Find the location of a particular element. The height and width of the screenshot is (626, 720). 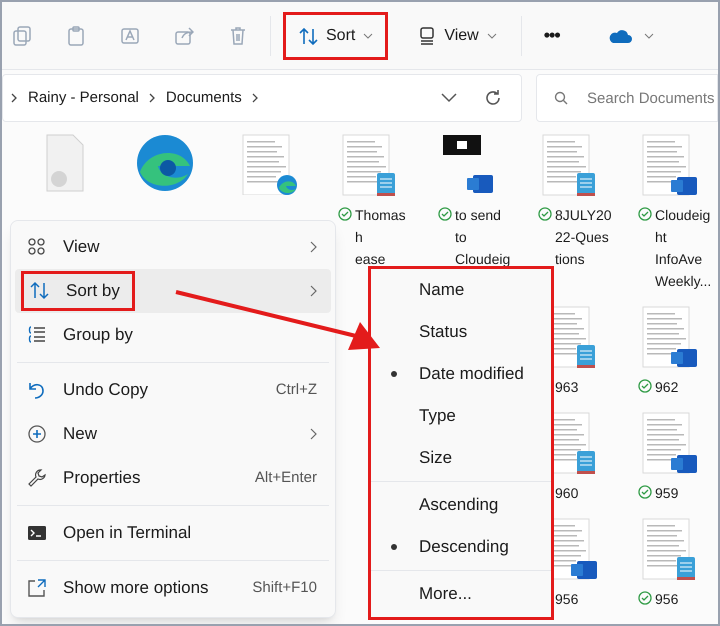

menu-item: Size is located at coordinates (461, 458).